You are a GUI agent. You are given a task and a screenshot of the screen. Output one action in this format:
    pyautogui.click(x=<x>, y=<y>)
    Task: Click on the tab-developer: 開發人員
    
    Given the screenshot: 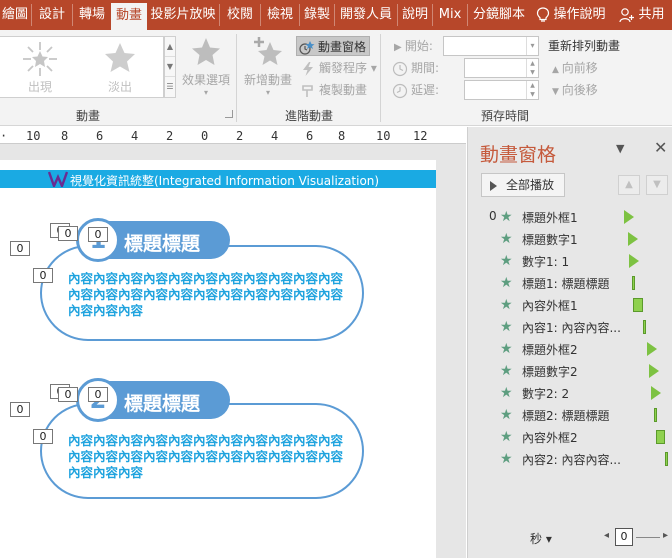 What is the action you would take?
    pyautogui.click(x=366, y=15)
    